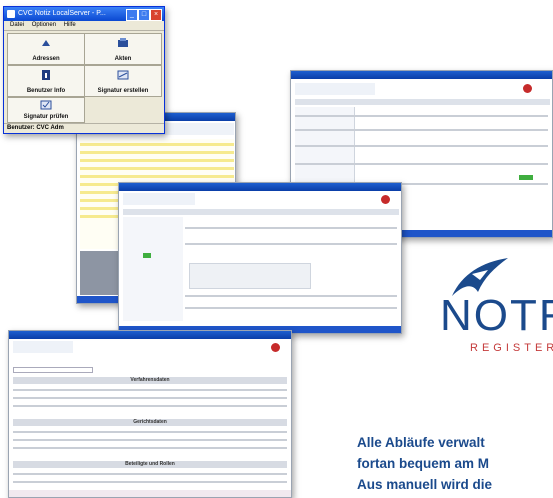 The height and width of the screenshot is (498, 553). Describe the element at coordinates (423, 463) in the screenshot. I see `tagline-line-2: fortan bequem am M` at that location.